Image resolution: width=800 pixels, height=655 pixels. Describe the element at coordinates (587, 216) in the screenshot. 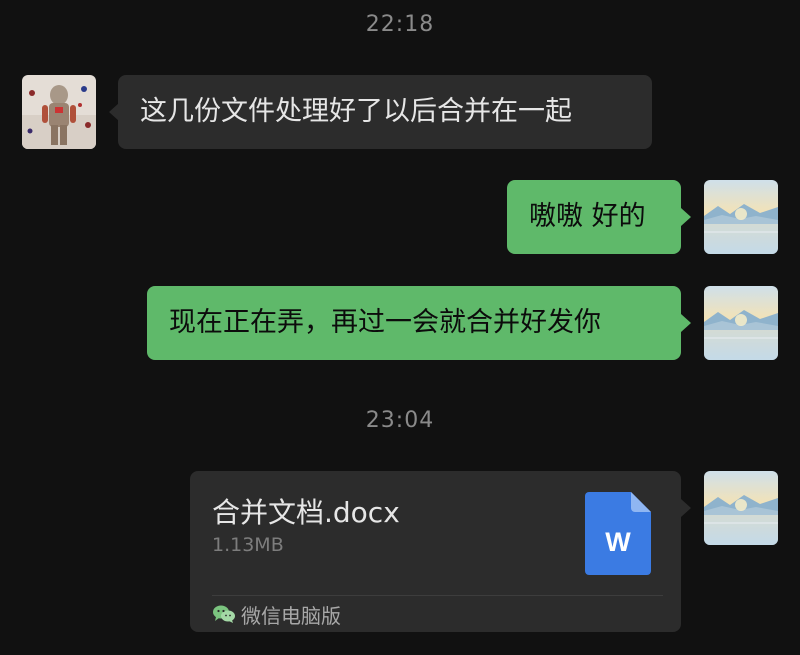

I see `message-text: 嗷嗷 好的` at that location.